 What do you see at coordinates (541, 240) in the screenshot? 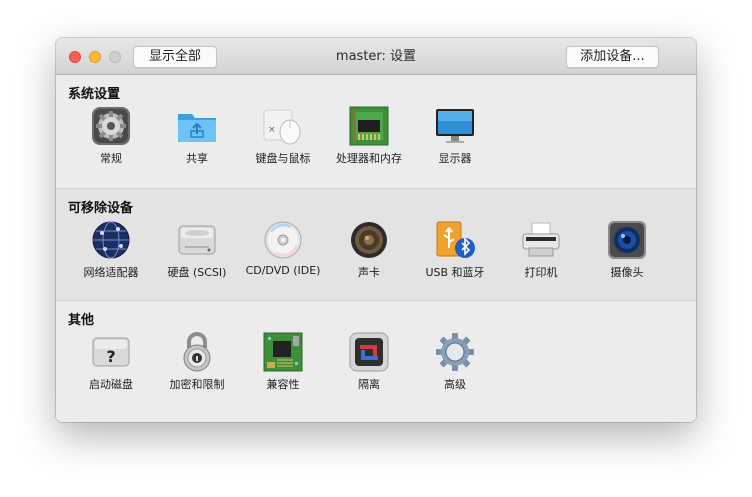
I see `printer-icon` at bounding box center [541, 240].